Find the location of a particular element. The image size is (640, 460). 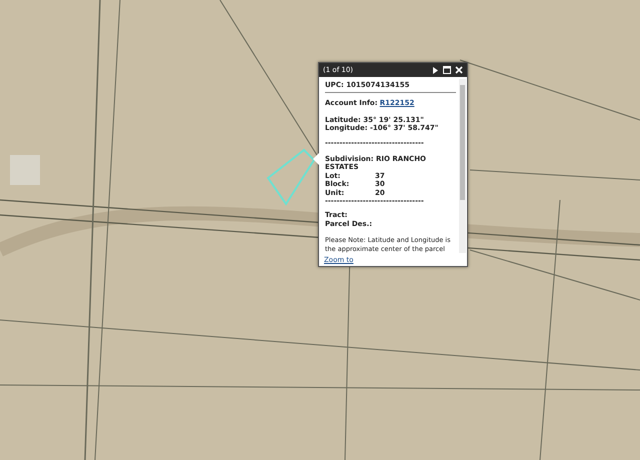

scrollbar is located at coordinates (462, 166).